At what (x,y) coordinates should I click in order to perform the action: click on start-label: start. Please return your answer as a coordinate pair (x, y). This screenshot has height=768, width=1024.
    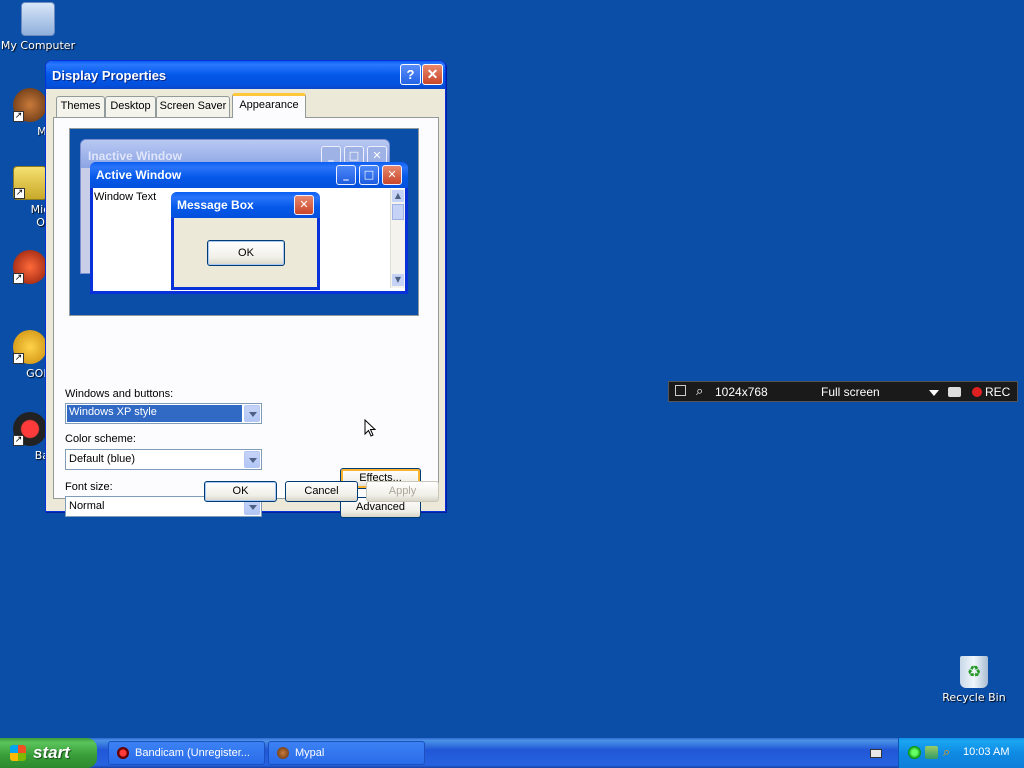
    Looking at the image, I should click on (51, 752).